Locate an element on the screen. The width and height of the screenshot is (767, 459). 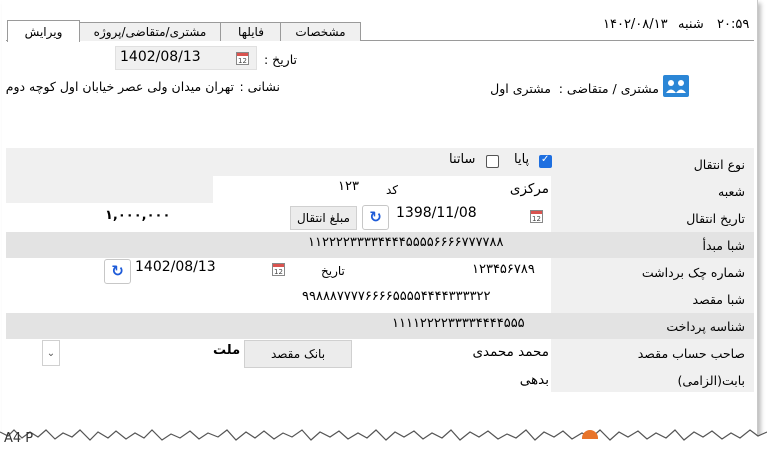
reason-label: بابت(الزامی) is located at coordinates (711, 380).